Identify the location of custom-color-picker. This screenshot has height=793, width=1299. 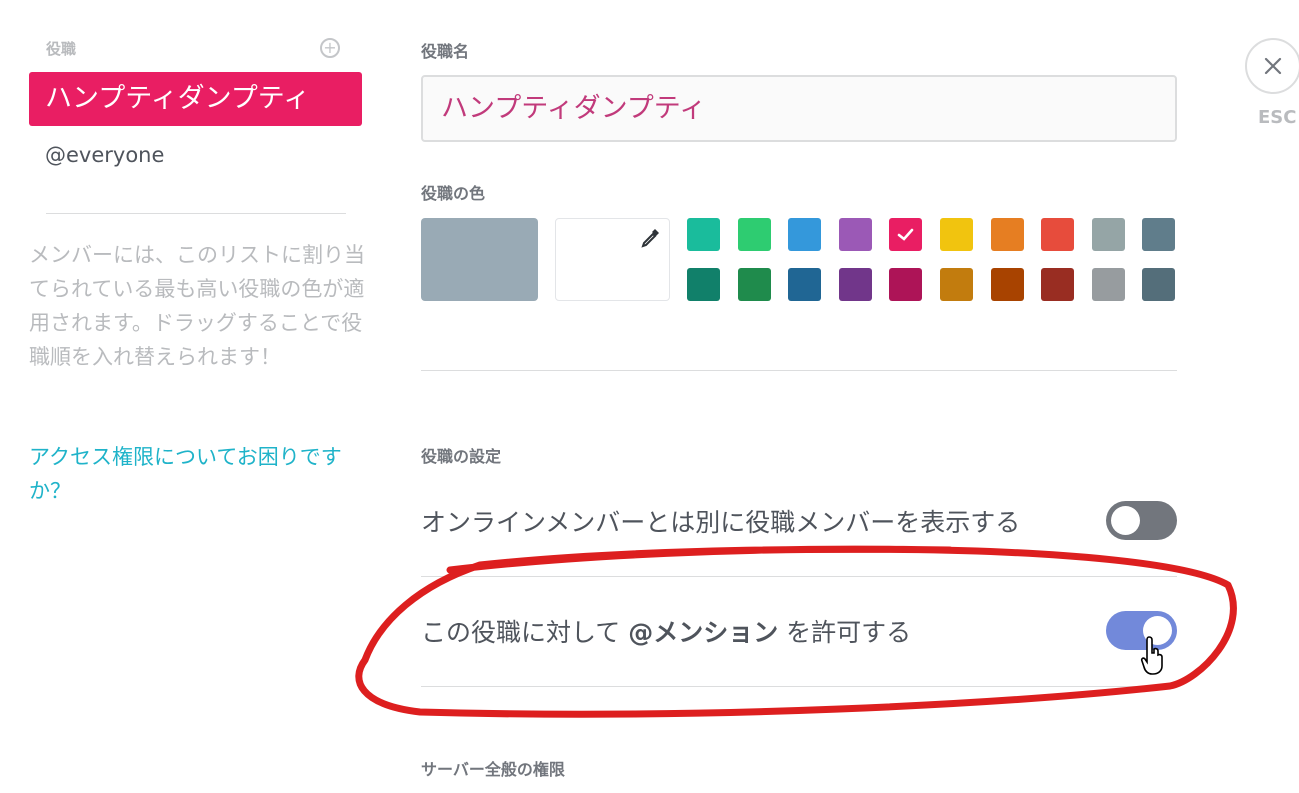
(612, 259).